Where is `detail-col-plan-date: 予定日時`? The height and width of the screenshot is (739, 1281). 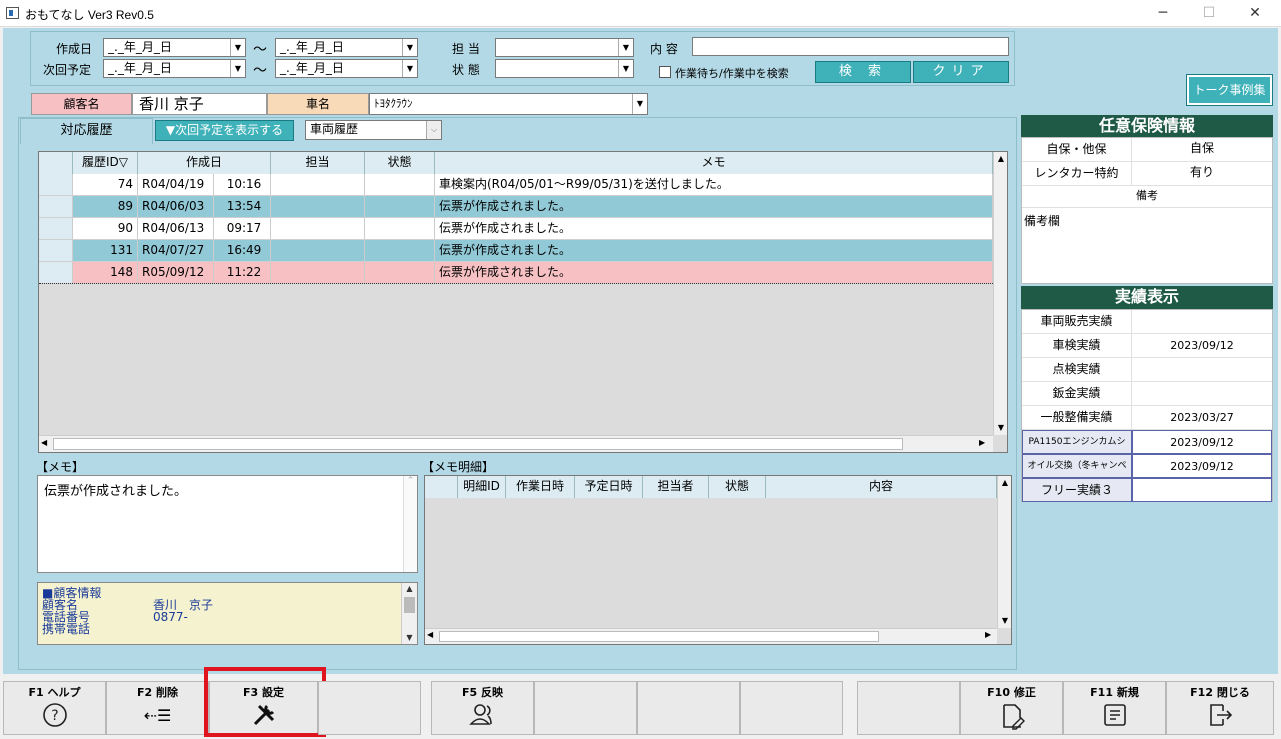 detail-col-plan-date: 予定日時 is located at coordinates (609, 487).